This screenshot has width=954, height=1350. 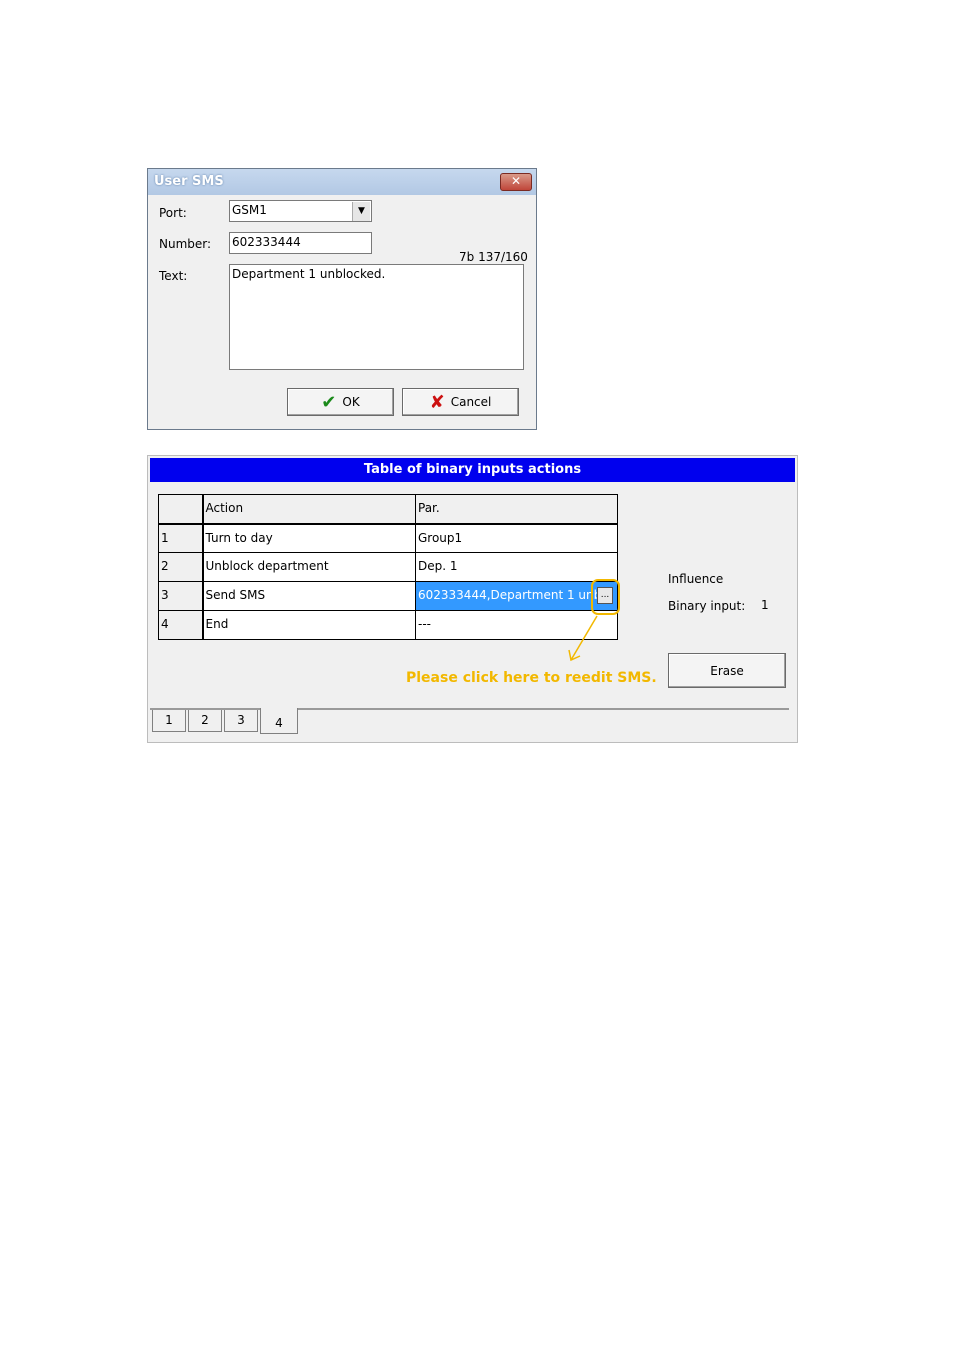 What do you see at coordinates (181, 567) in the screenshot?
I see `row-number: 2` at bounding box center [181, 567].